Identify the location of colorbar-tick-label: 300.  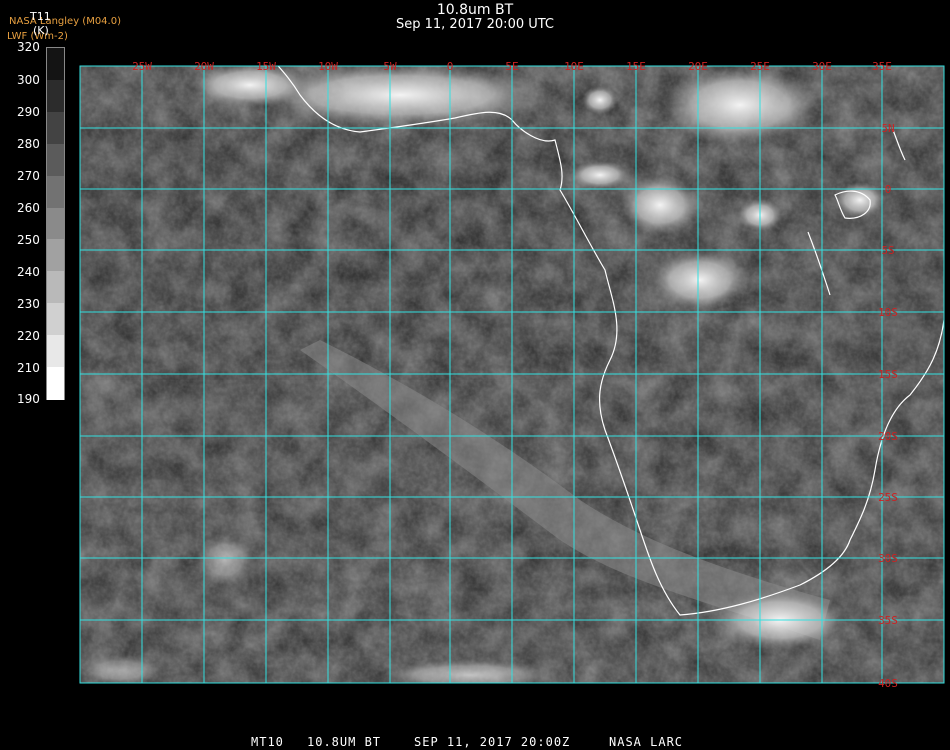
(28, 80).